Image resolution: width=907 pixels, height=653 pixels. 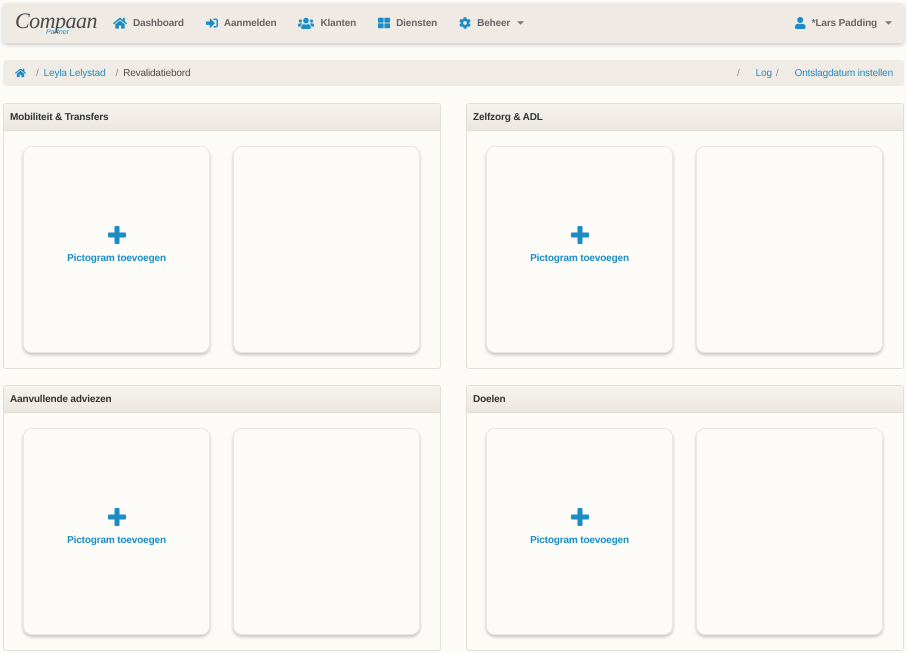 I want to click on grid-icon, so click(x=384, y=23).